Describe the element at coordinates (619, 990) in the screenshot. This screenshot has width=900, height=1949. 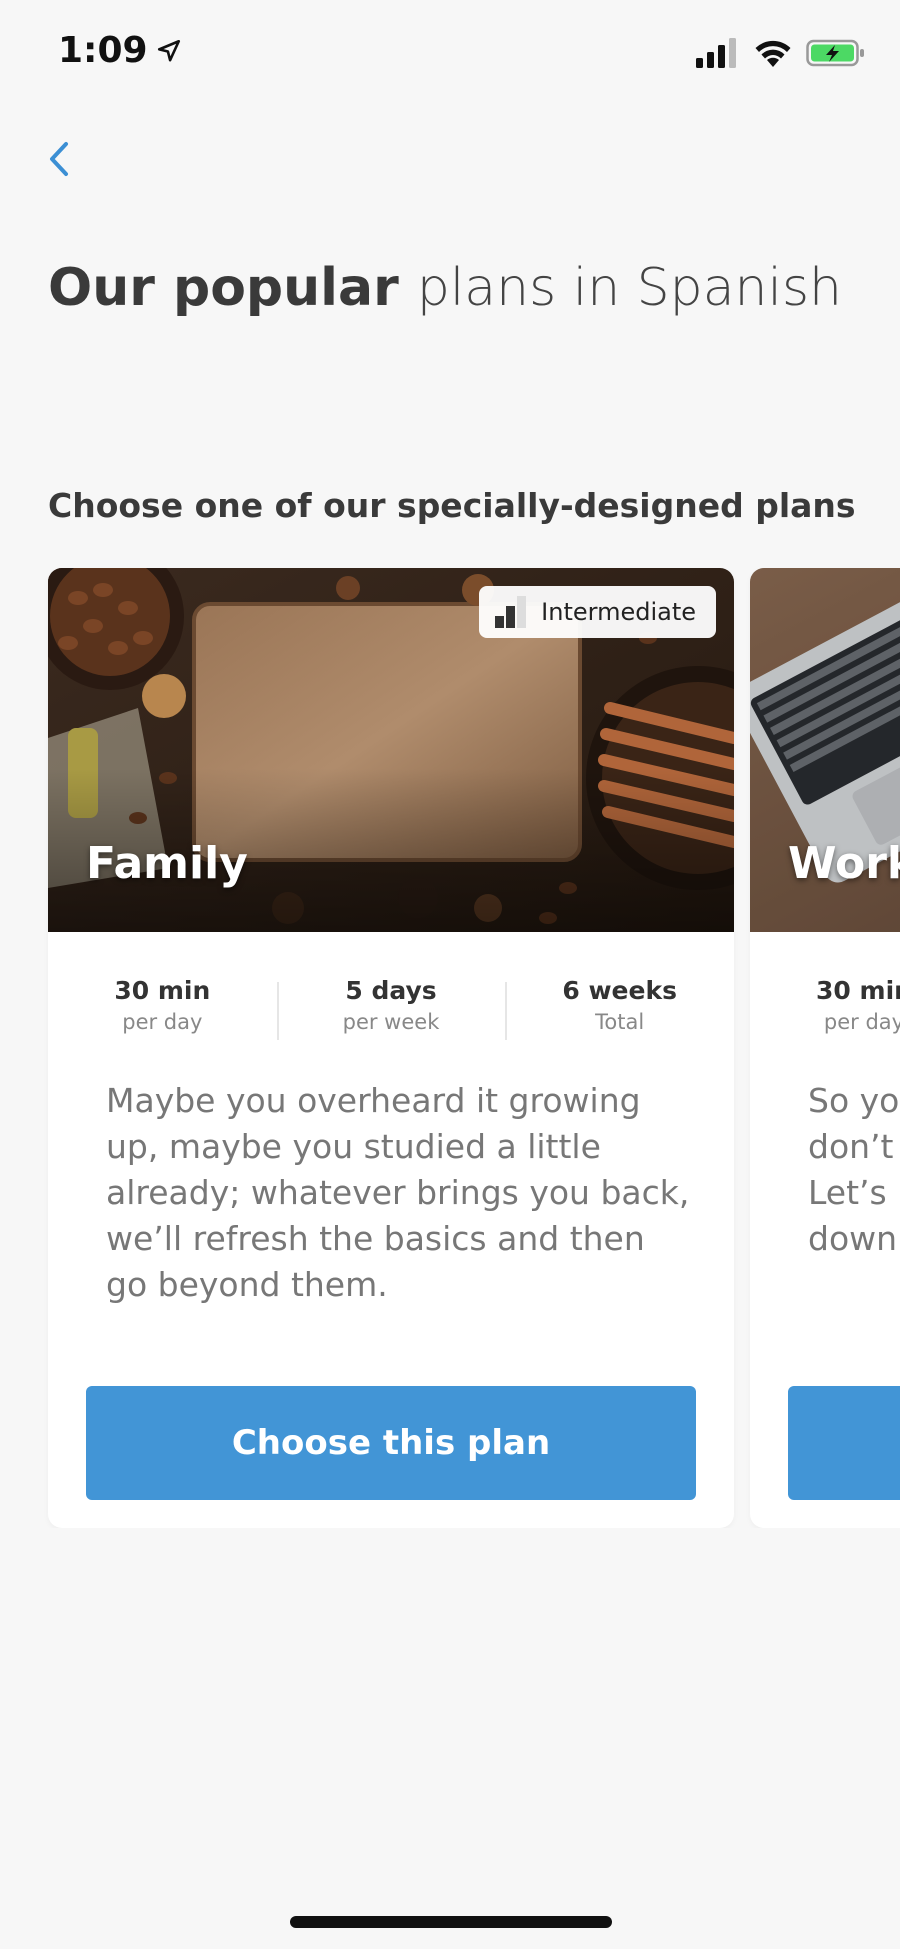
I see `stat-value: 6 weeks` at that location.